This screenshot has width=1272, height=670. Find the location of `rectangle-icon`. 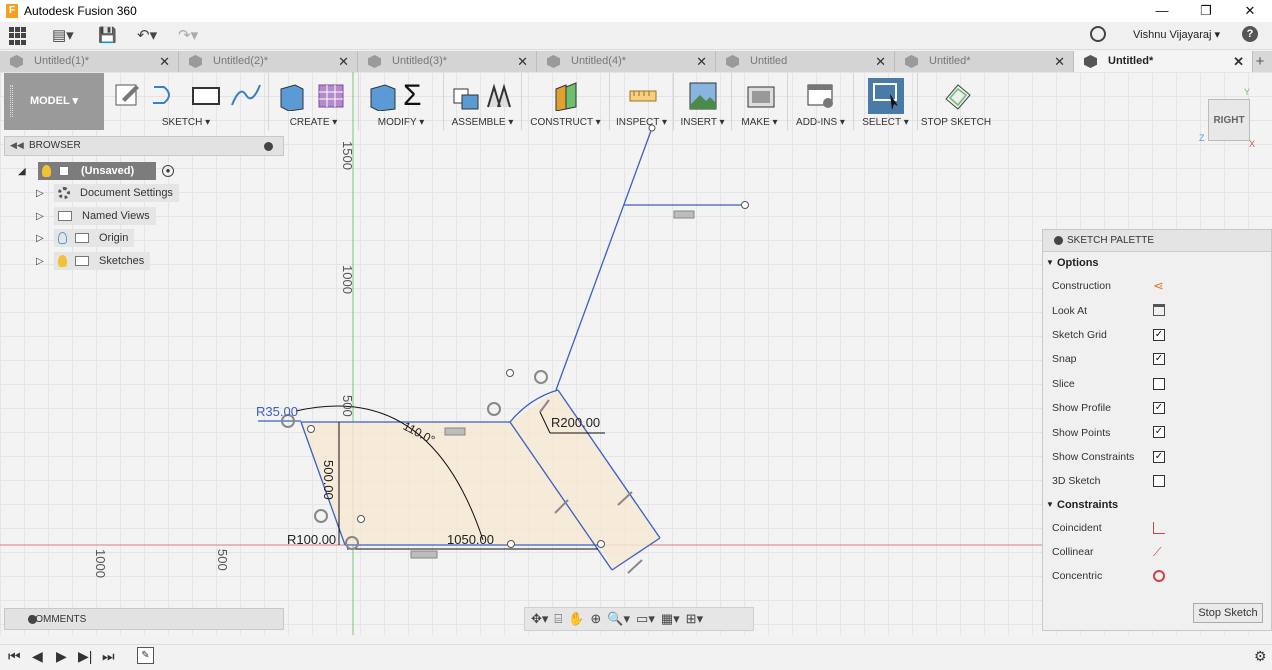

rectangle-icon is located at coordinates (206, 95).